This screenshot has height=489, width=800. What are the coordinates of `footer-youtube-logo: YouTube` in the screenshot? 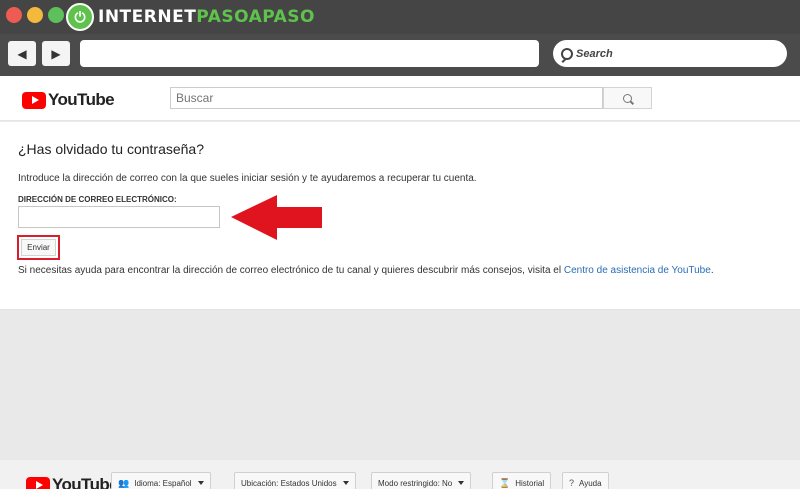 It's located at (72, 482).